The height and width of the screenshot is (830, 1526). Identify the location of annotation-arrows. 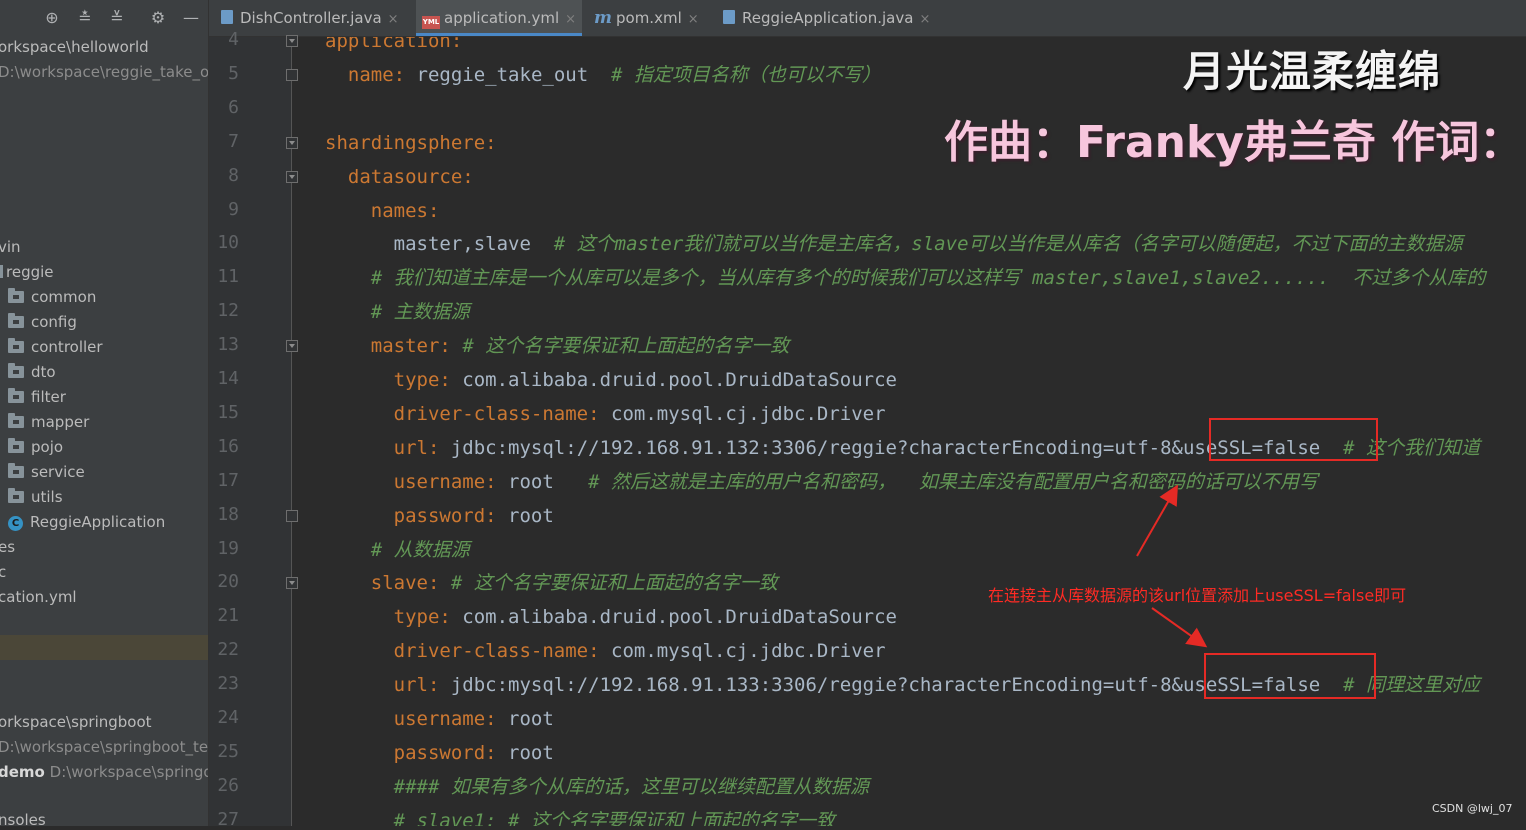
(1172, 566).